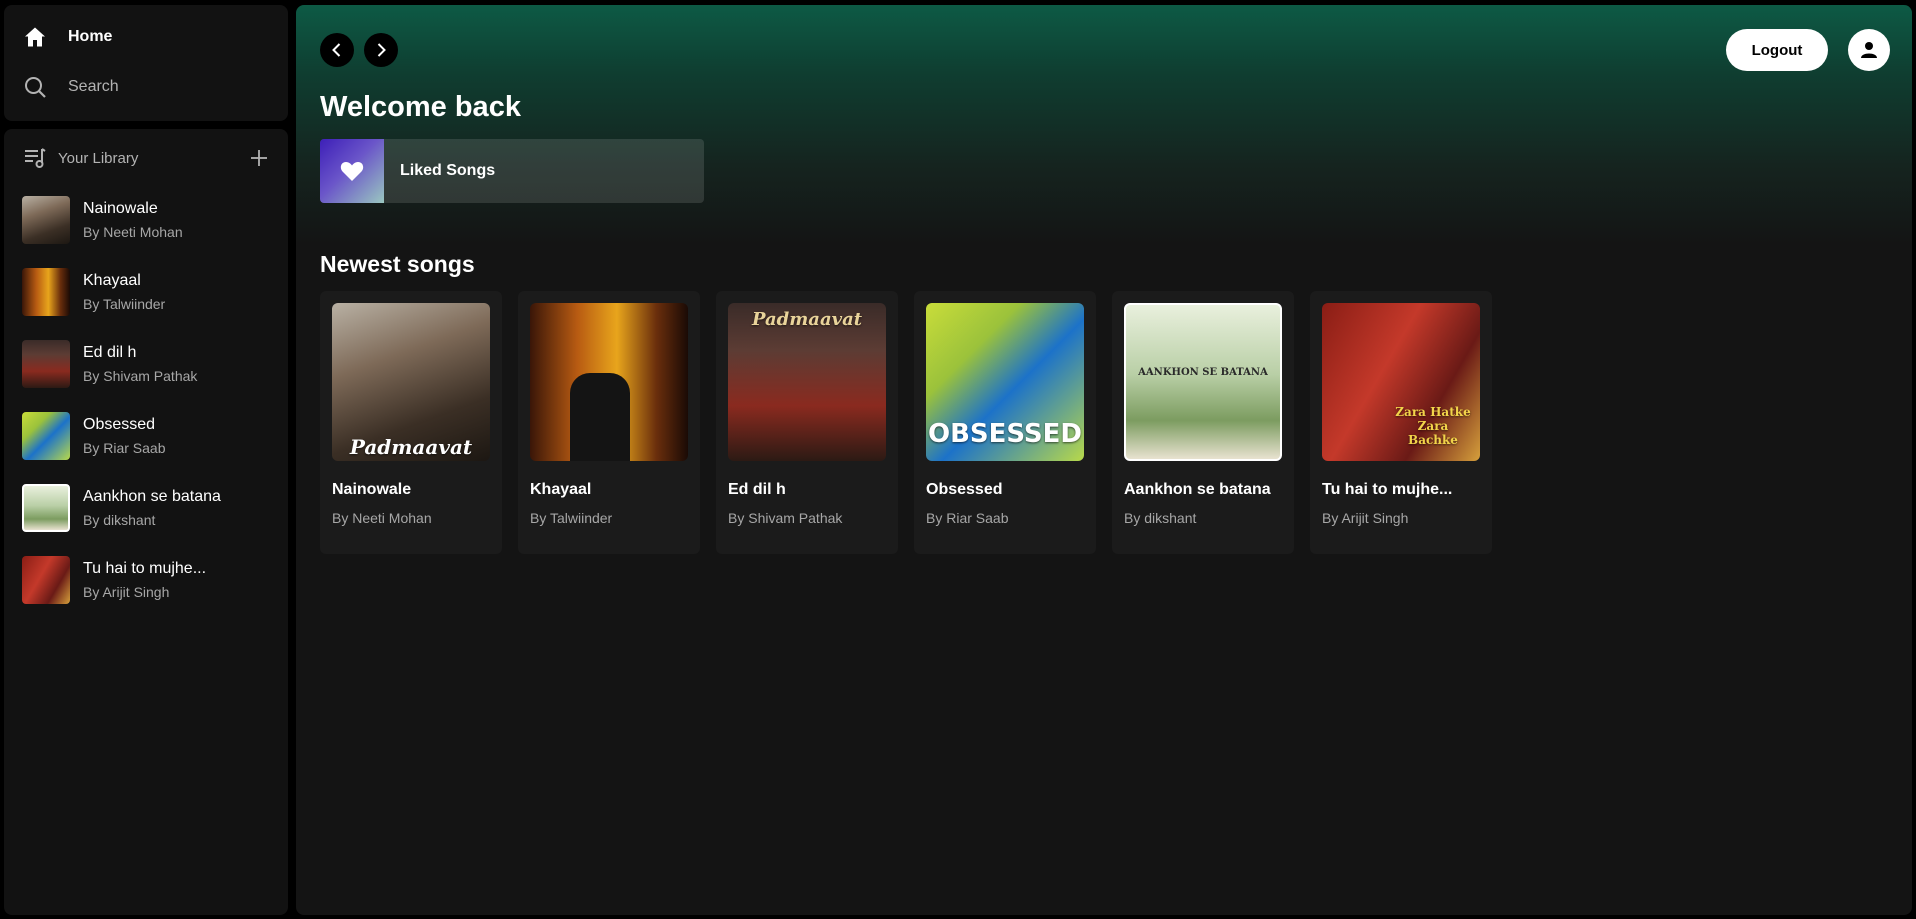 Image resolution: width=1916 pixels, height=919 pixels. I want to click on forward-button, so click(381, 50).